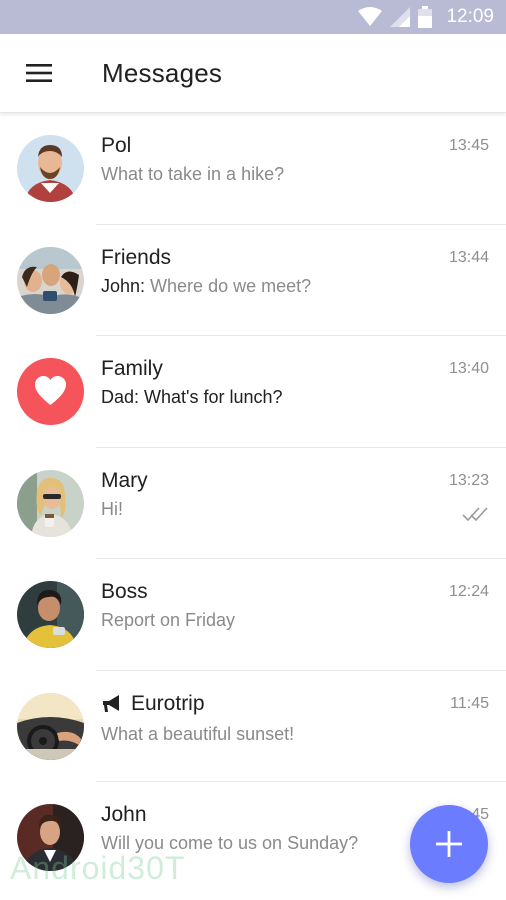 This screenshot has height=900, width=506. What do you see at coordinates (206, 285) in the screenshot?
I see `chat-preview: John: Where do we meet?` at bounding box center [206, 285].